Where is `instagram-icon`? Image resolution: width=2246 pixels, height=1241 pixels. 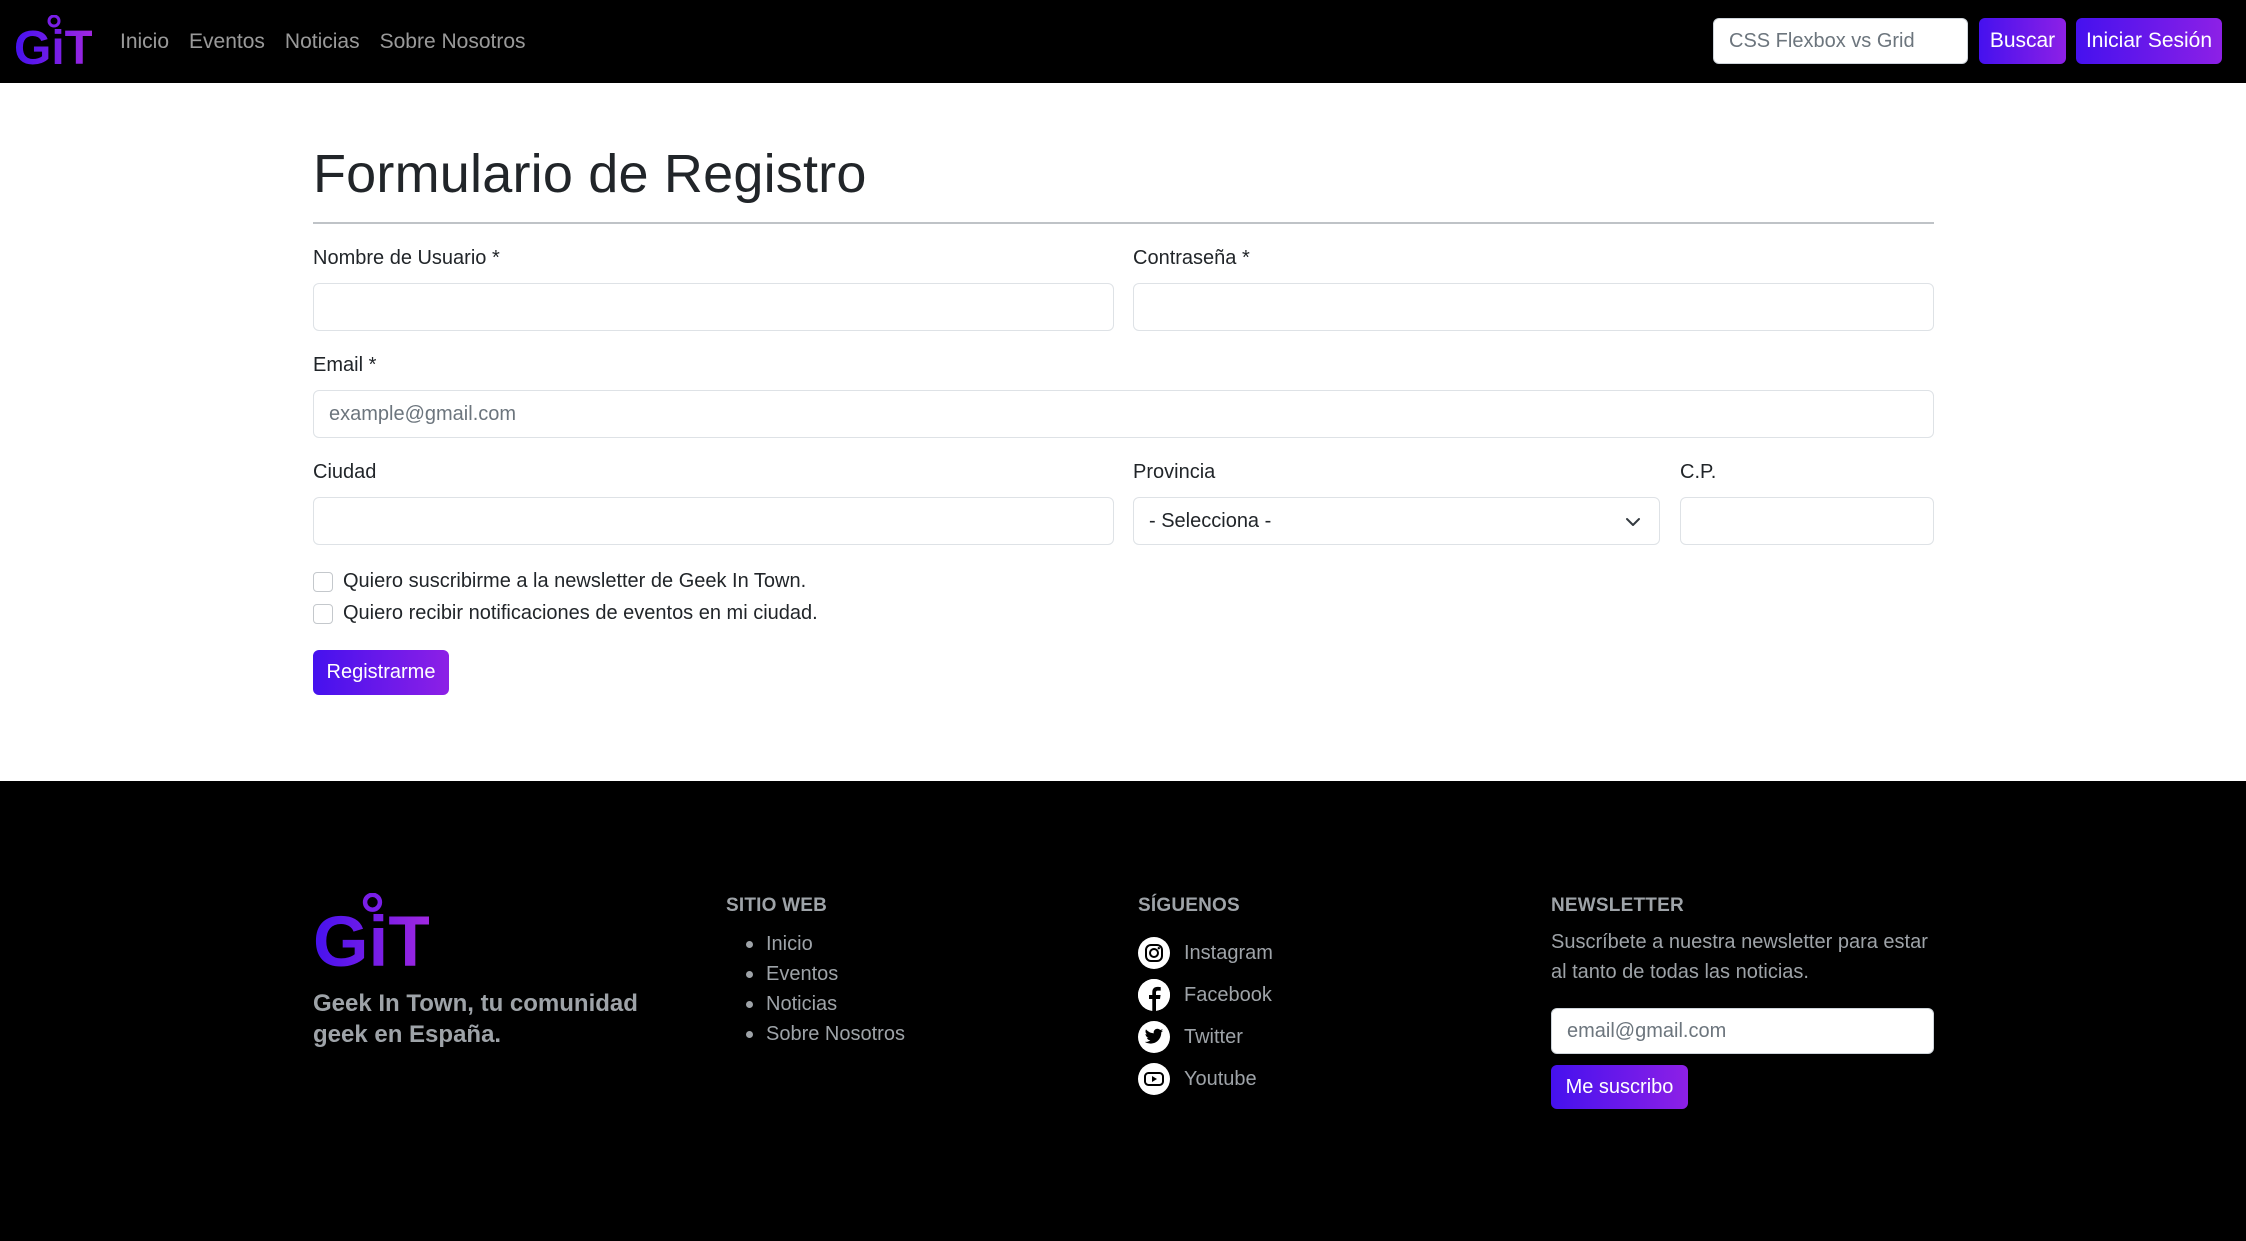
instagram-icon is located at coordinates (1154, 953).